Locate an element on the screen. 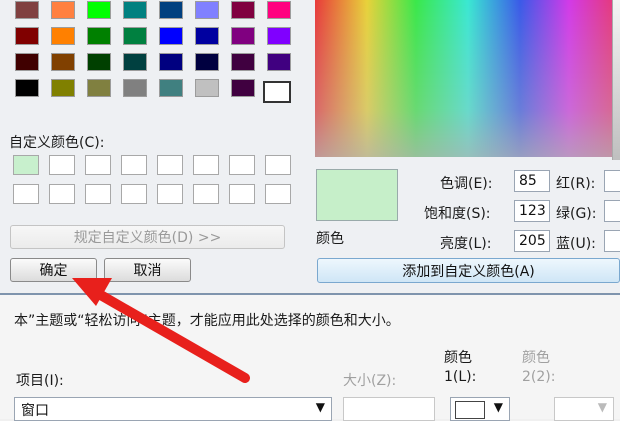 This screenshot has height=421, width=620. annotation-arrow-icon is located at coordinates (161, 330).